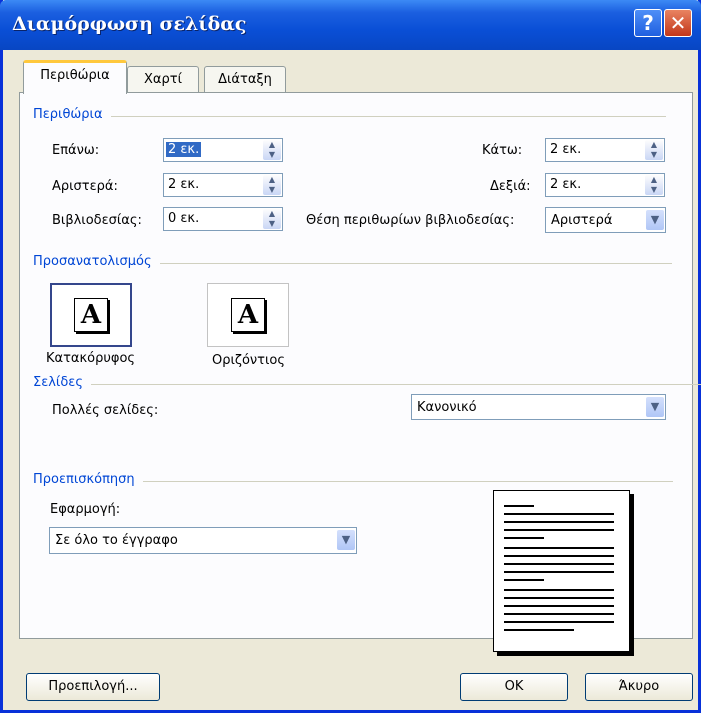 Image resolution: width=701 pixels, height=713 pixels. Describe the element at coordinates (75, 77) in the screenshot. I see `tab-margins: Περιθώρια` at that location.